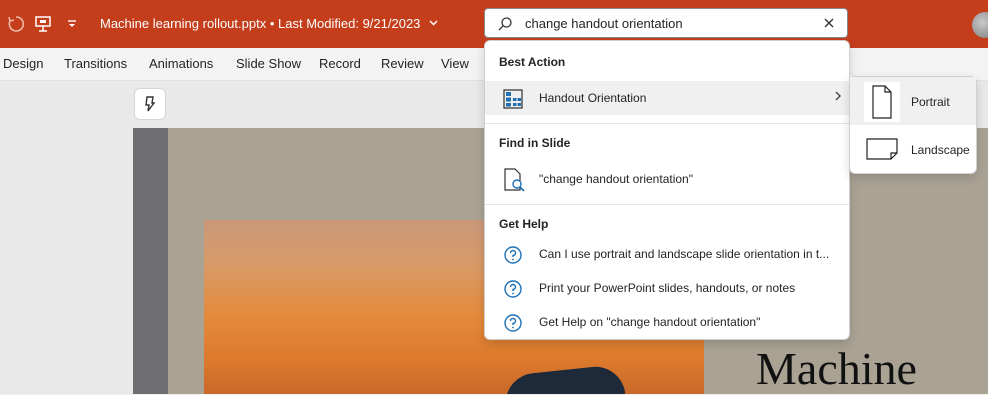 Image resolution: width=988 pixels, height=395 pixels. What do you see at coordinates (513, 99) in the screenshot?
I see `handout-orientation-icon` at bounding box center [513, 99].